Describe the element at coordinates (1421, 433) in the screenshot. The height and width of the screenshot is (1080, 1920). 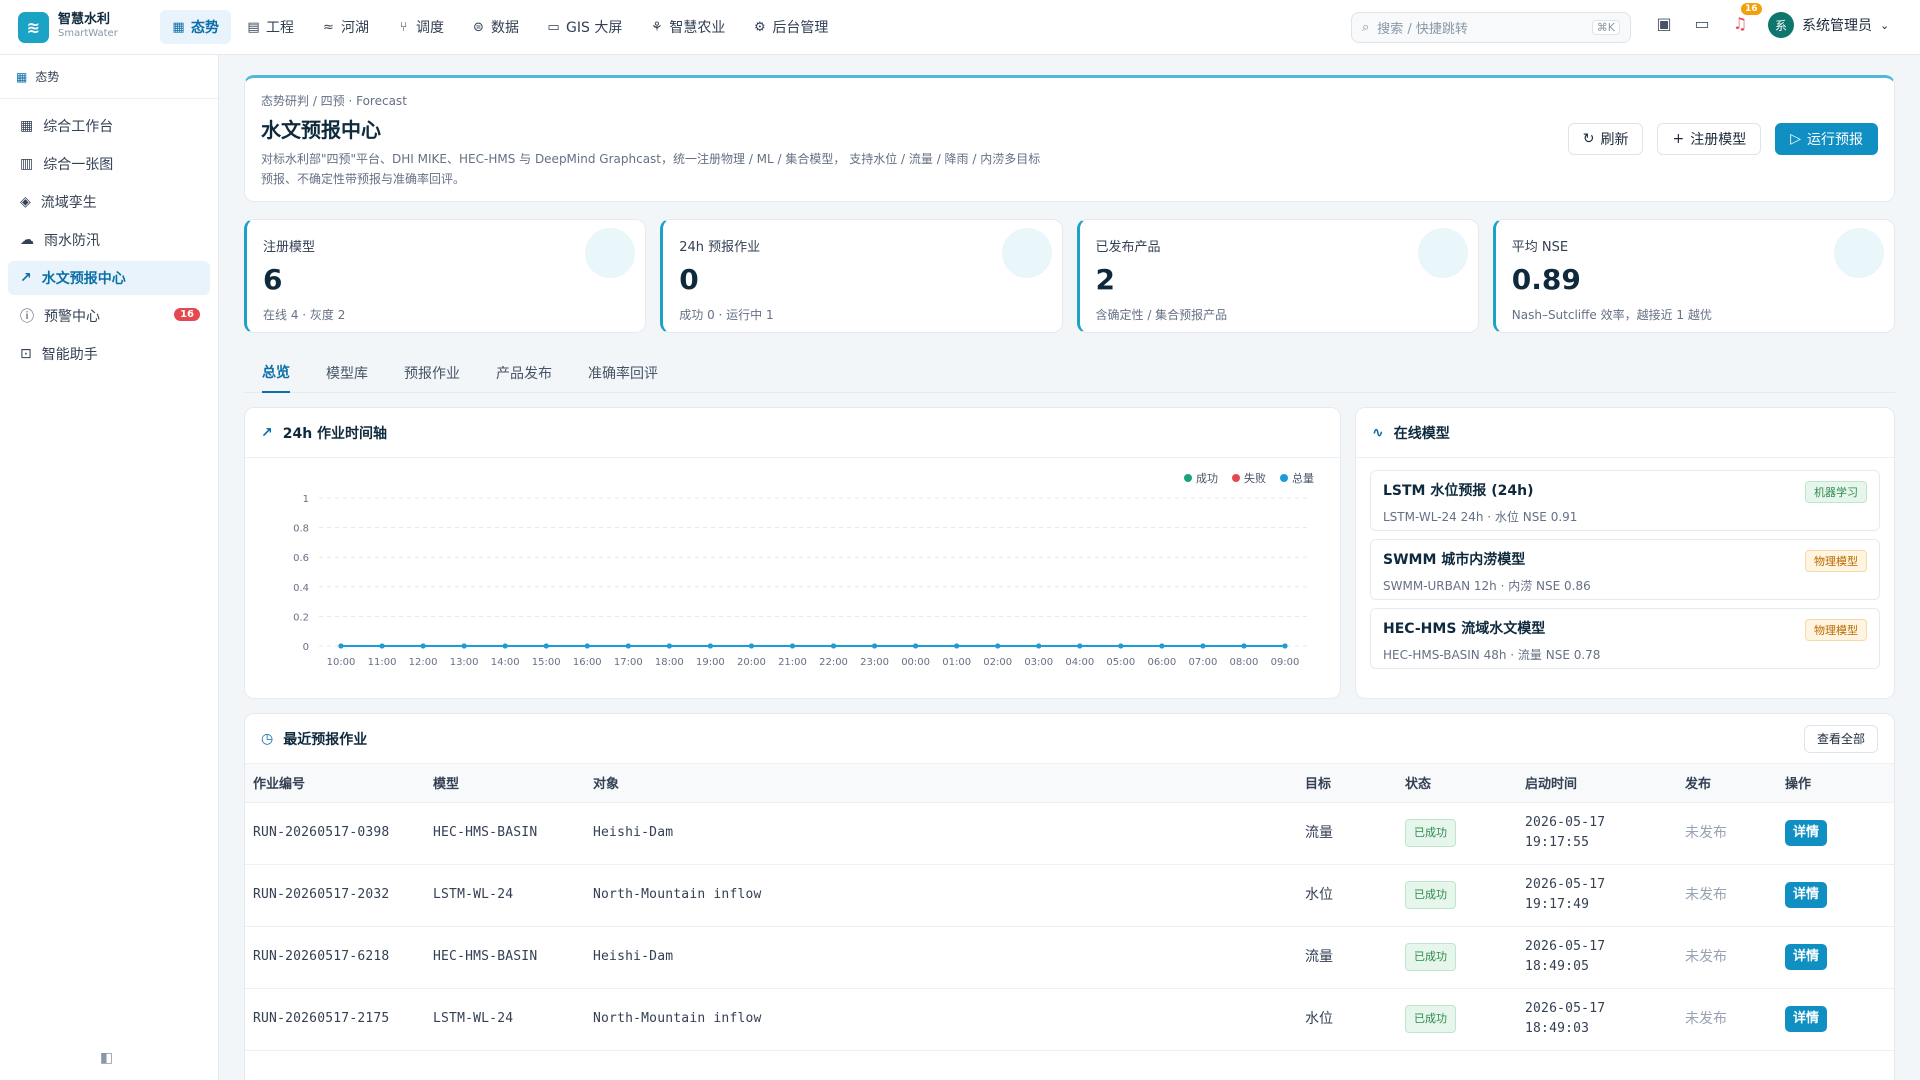
I see `online-models-title: 在线模型` at that location.